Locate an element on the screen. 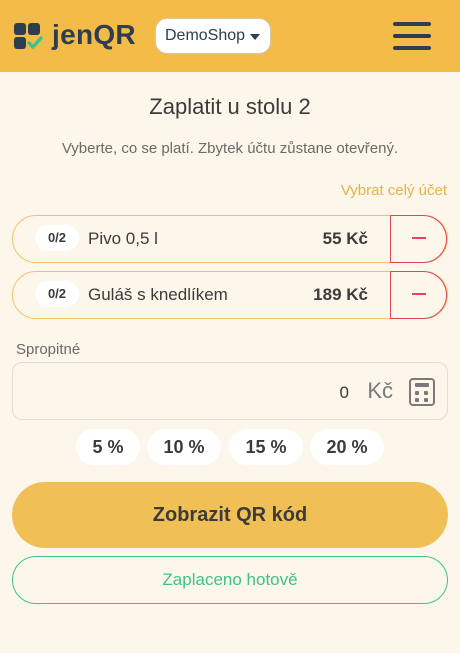 The width and height of the screenshot is (460, 653). calculator-icon is located at coordinates (422, 392).